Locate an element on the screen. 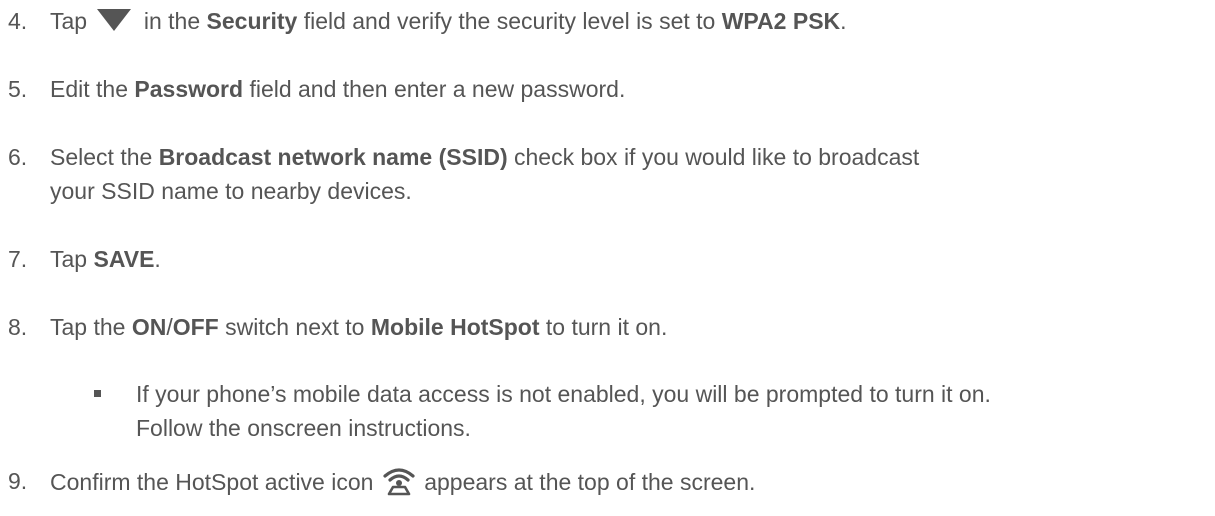 This screenshot has width=1215, height=516. step-text-run: Tap the is located at coordinates (88, 327).